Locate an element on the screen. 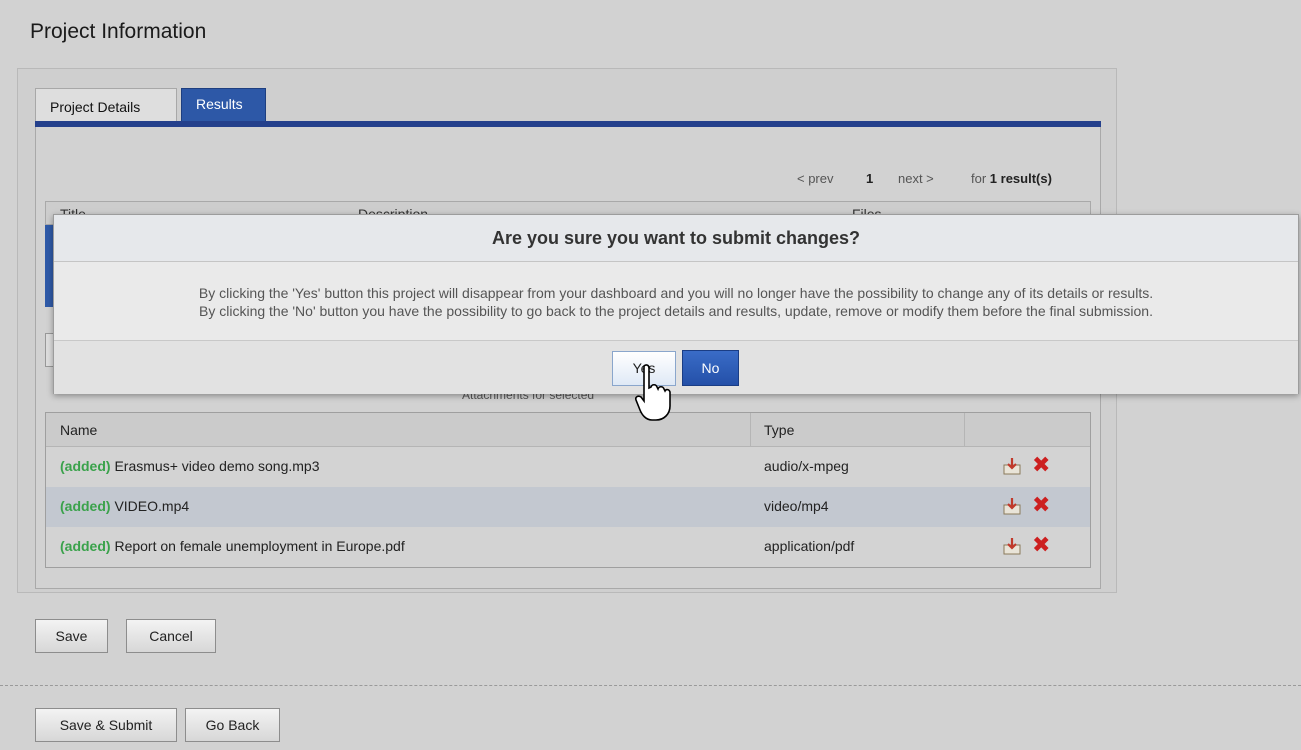  file-type: video/mp4 is located at coordinates (796, 506).